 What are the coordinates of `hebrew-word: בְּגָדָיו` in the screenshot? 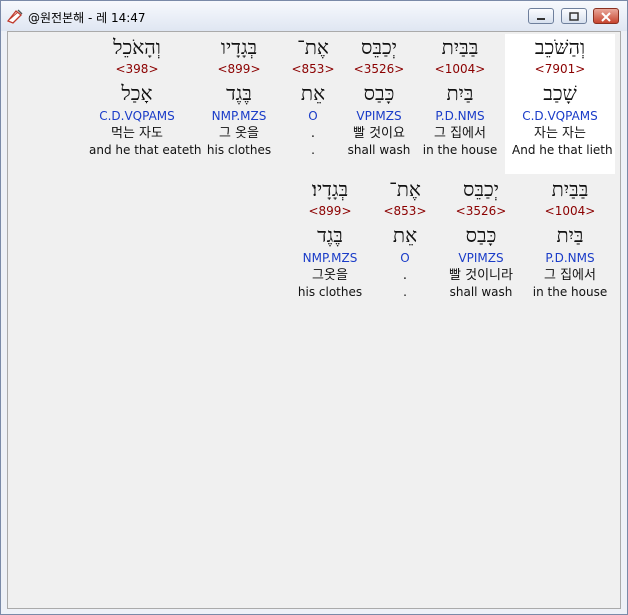 It's located at (239, 47).